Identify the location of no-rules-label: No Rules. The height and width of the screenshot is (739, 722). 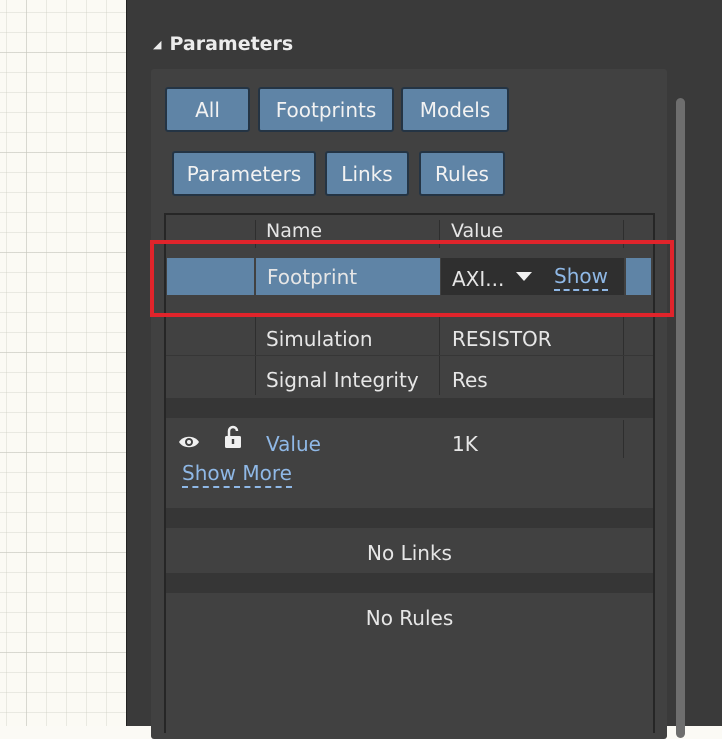
(409, 618).